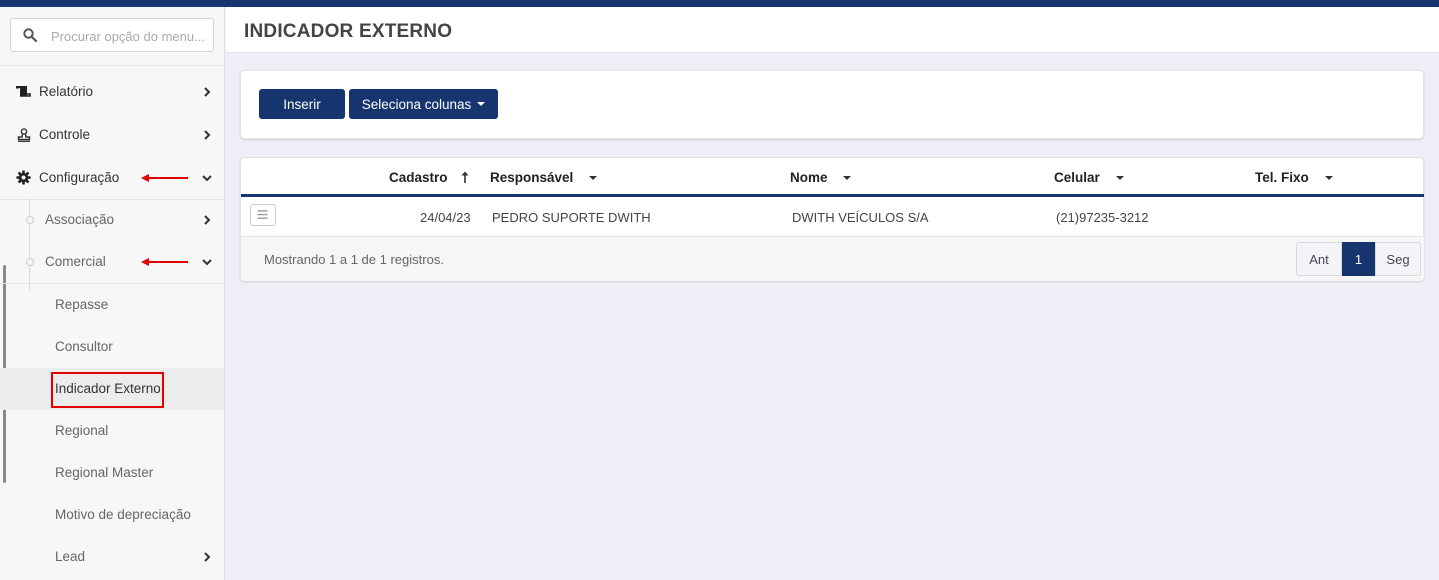 The width and height of the screenshot is (1439, 580). I want to click on select-columns-label: Seleciona colunas, so click(416, 104).